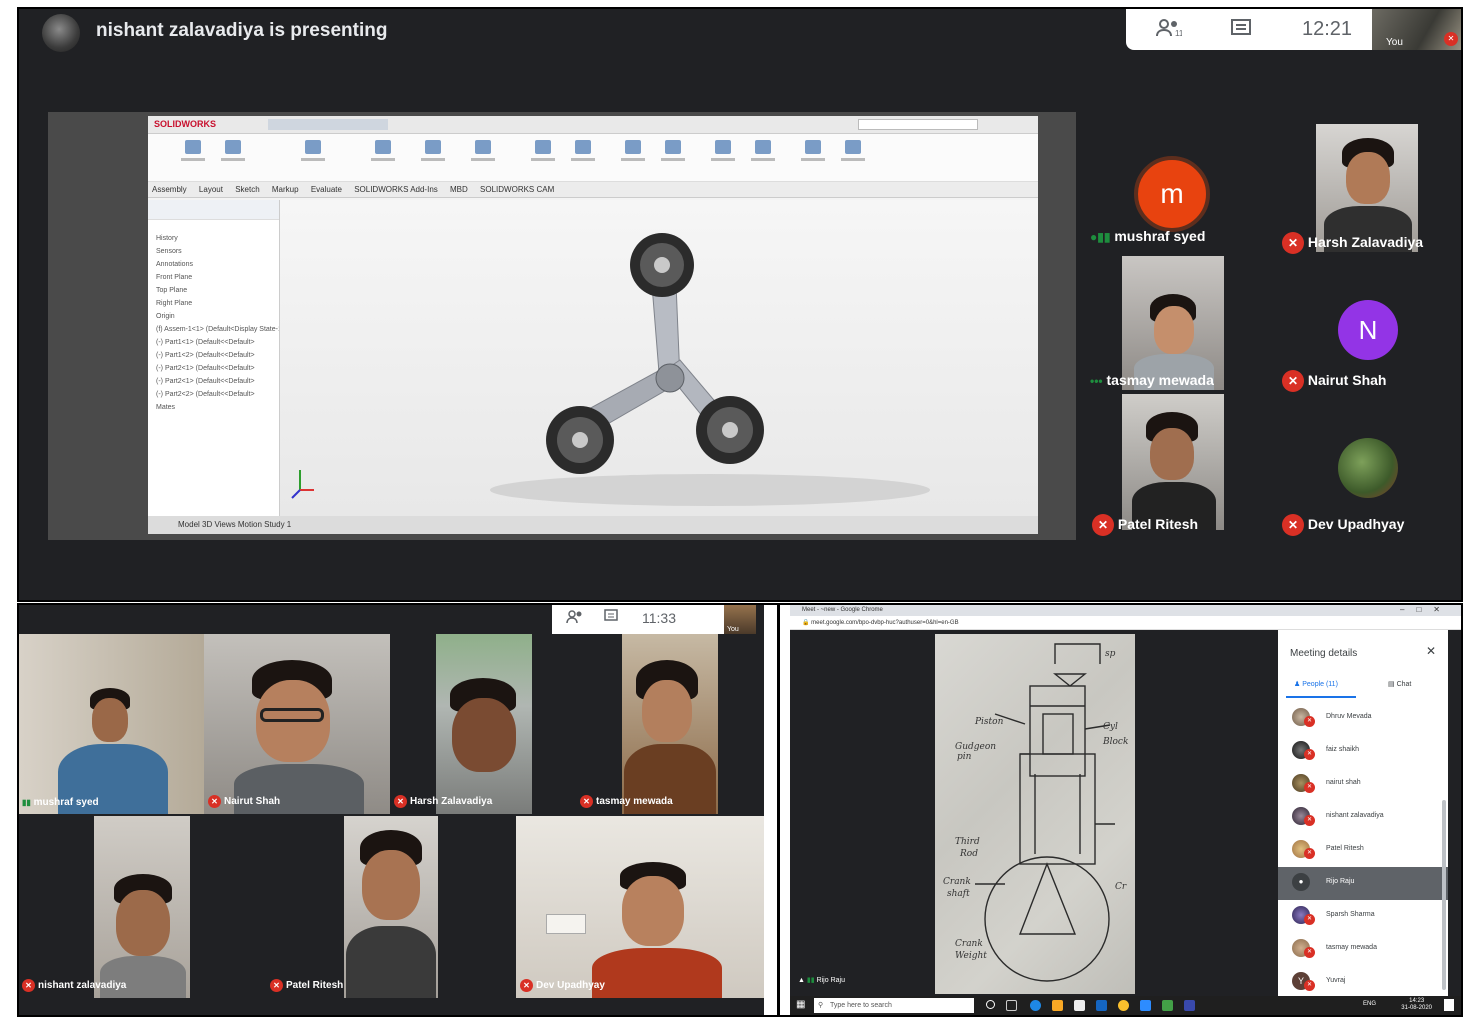  Describe the element at coordinates (1343, 782) in the screenshot. I see `person-name: nairut shah` at that location.